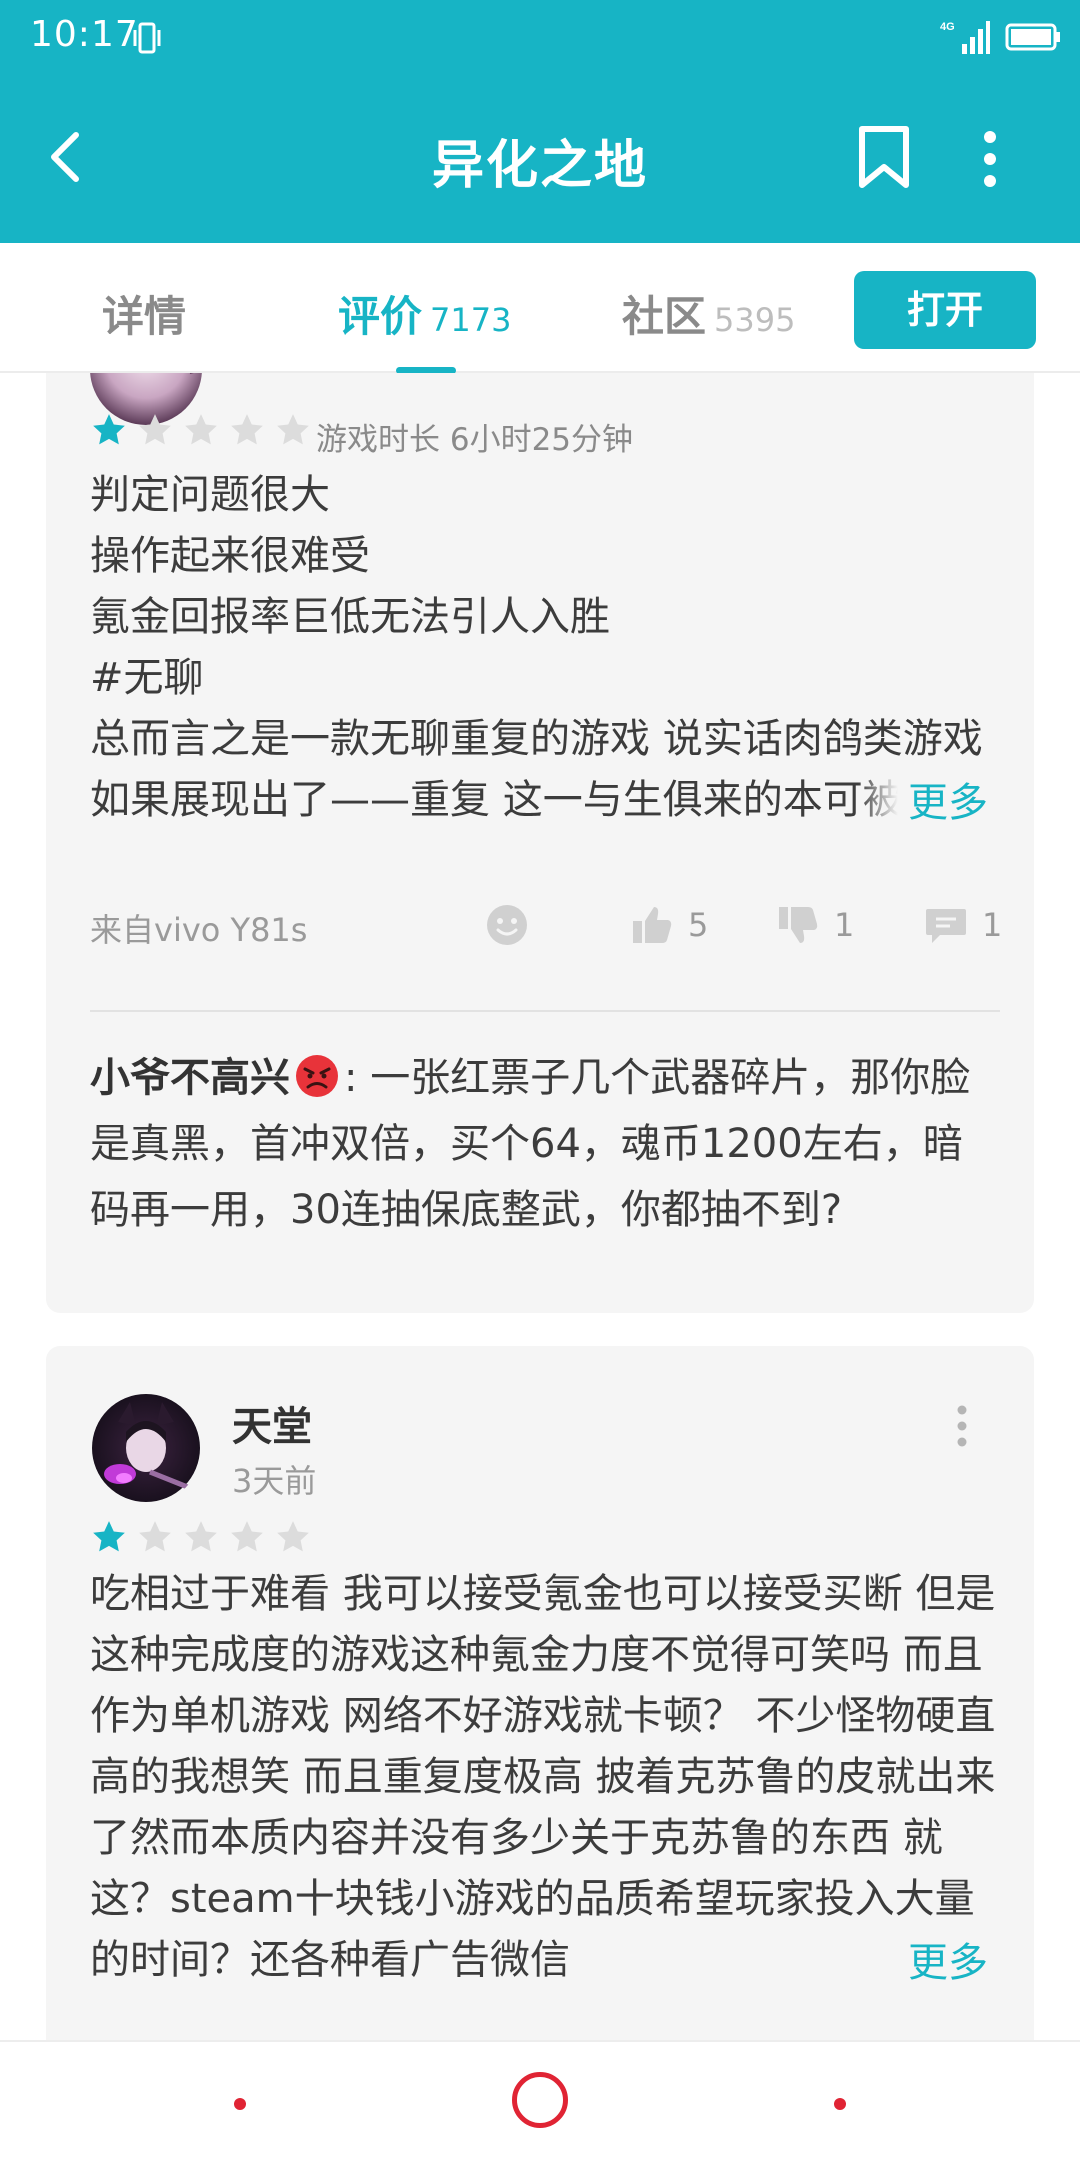 The width and height of the screenshot is (1080, 2160). Describe the element at coordinates (946, 926) in the screenshot. I see `comment-icon` at that location.